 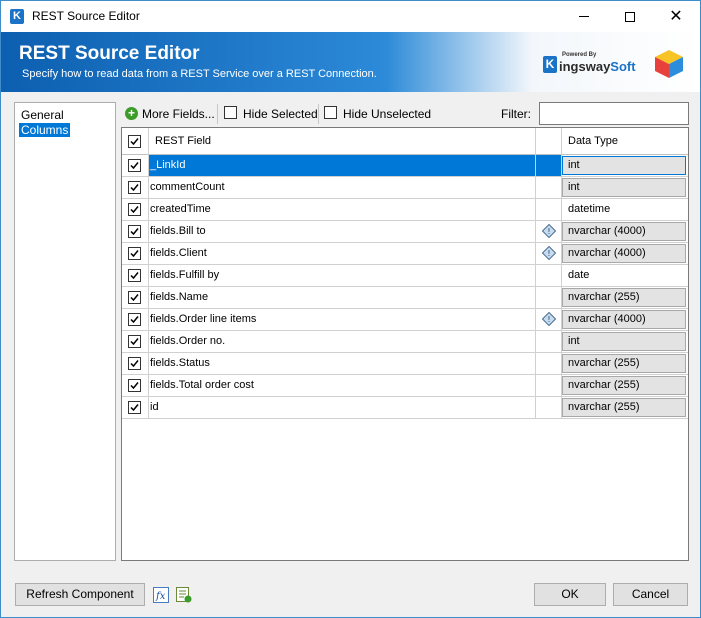 What do you see at coordinates (341, 187) in the screenshot?
I see `rest-field-cell: commentCount` at bounding box center [341, 187].